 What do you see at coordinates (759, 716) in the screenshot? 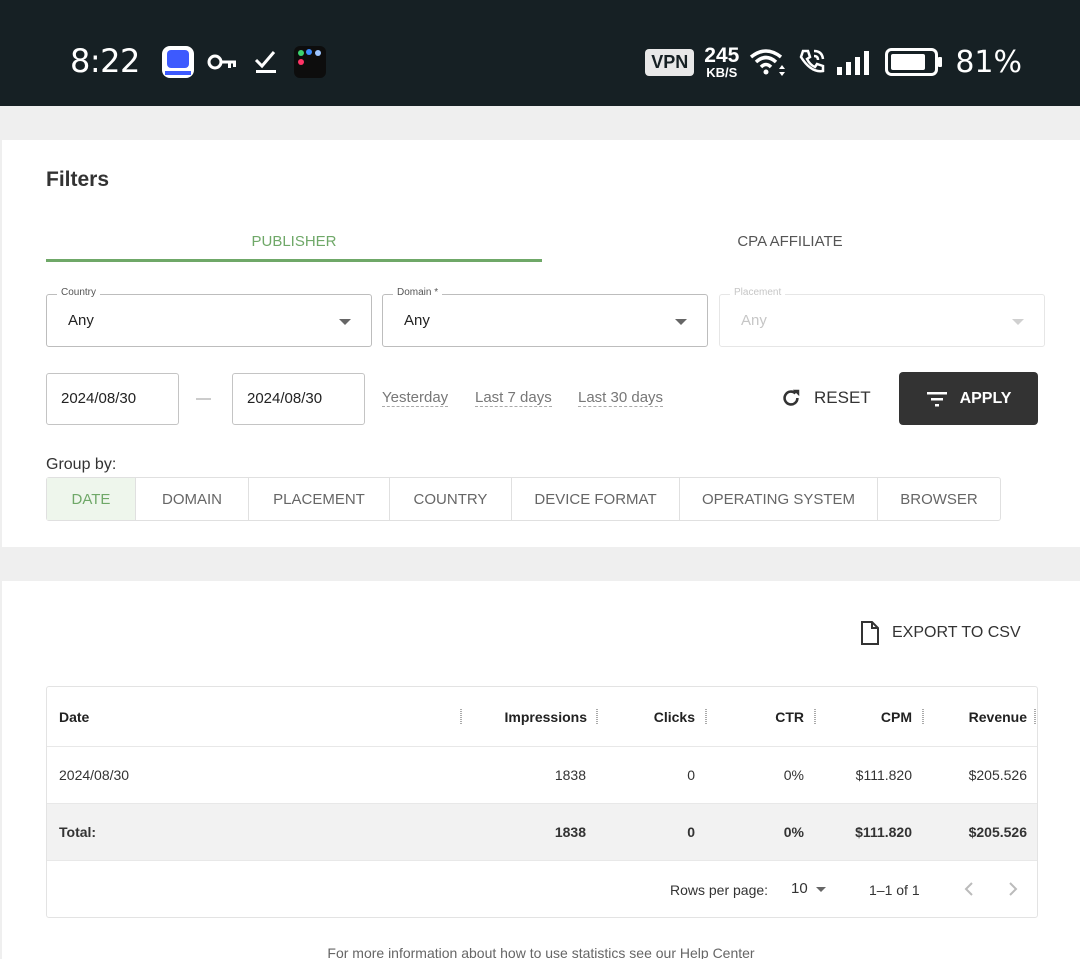
I see `column-header-ctr: CTR` at bounding box center [759, 716].